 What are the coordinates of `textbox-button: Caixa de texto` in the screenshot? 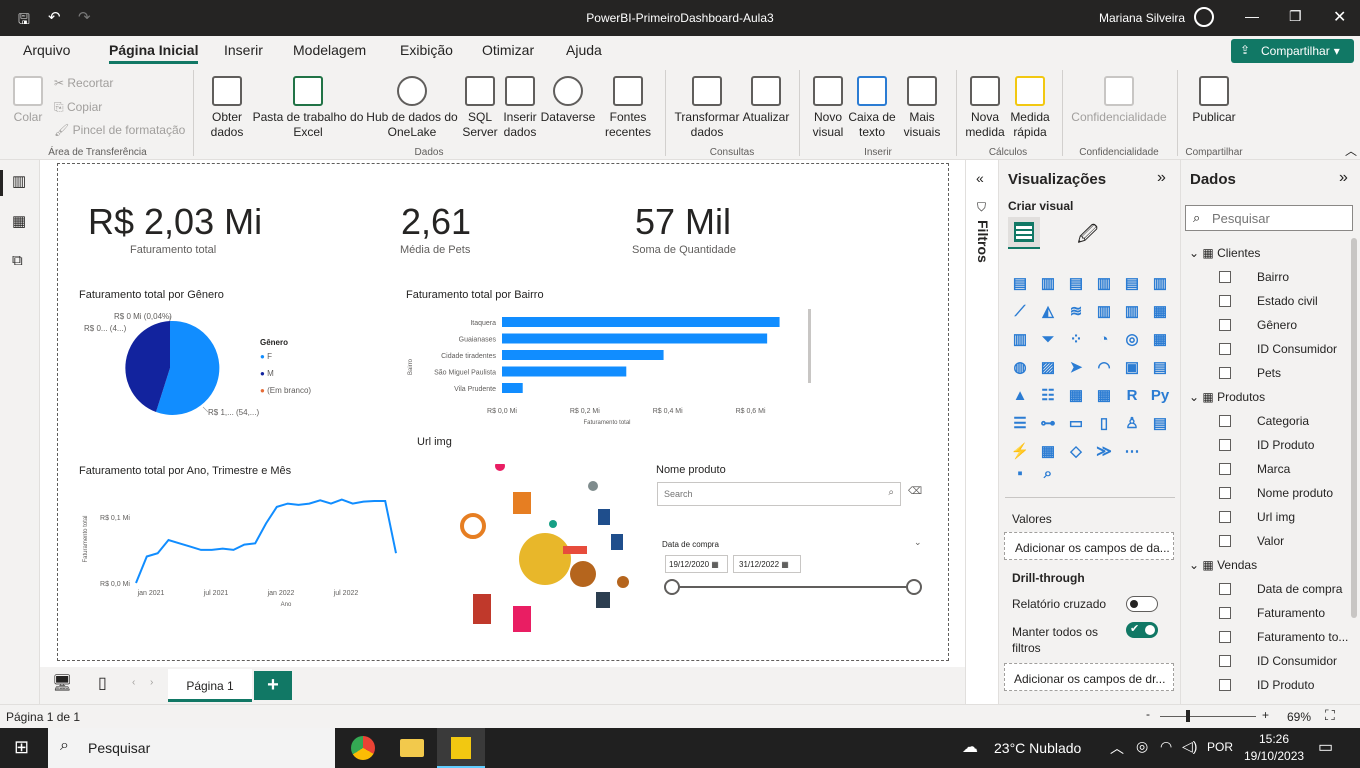 It's located at (872, 108).